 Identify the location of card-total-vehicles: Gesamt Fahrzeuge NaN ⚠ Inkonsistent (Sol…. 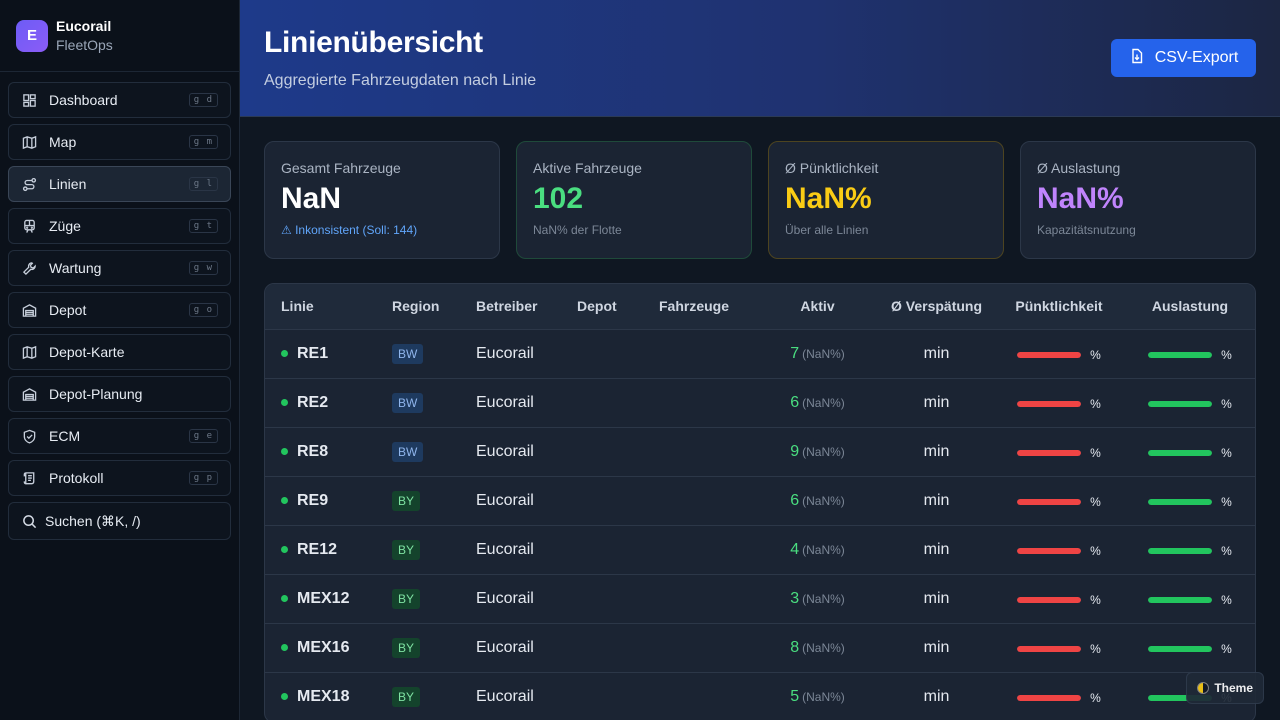
(382, 200).